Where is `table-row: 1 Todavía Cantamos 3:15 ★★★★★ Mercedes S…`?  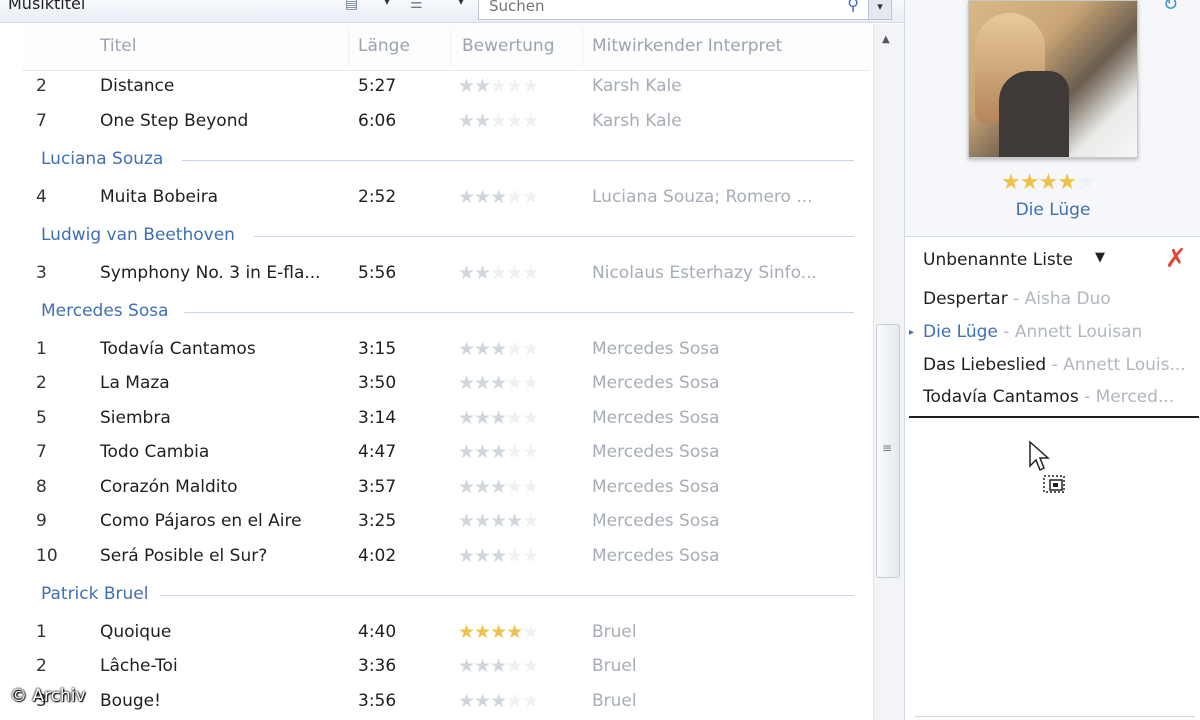
table-row: 1 Todavía Cantamos 3:15 ★★★★★ Mercedes S… is located at coordinates (446, 350).